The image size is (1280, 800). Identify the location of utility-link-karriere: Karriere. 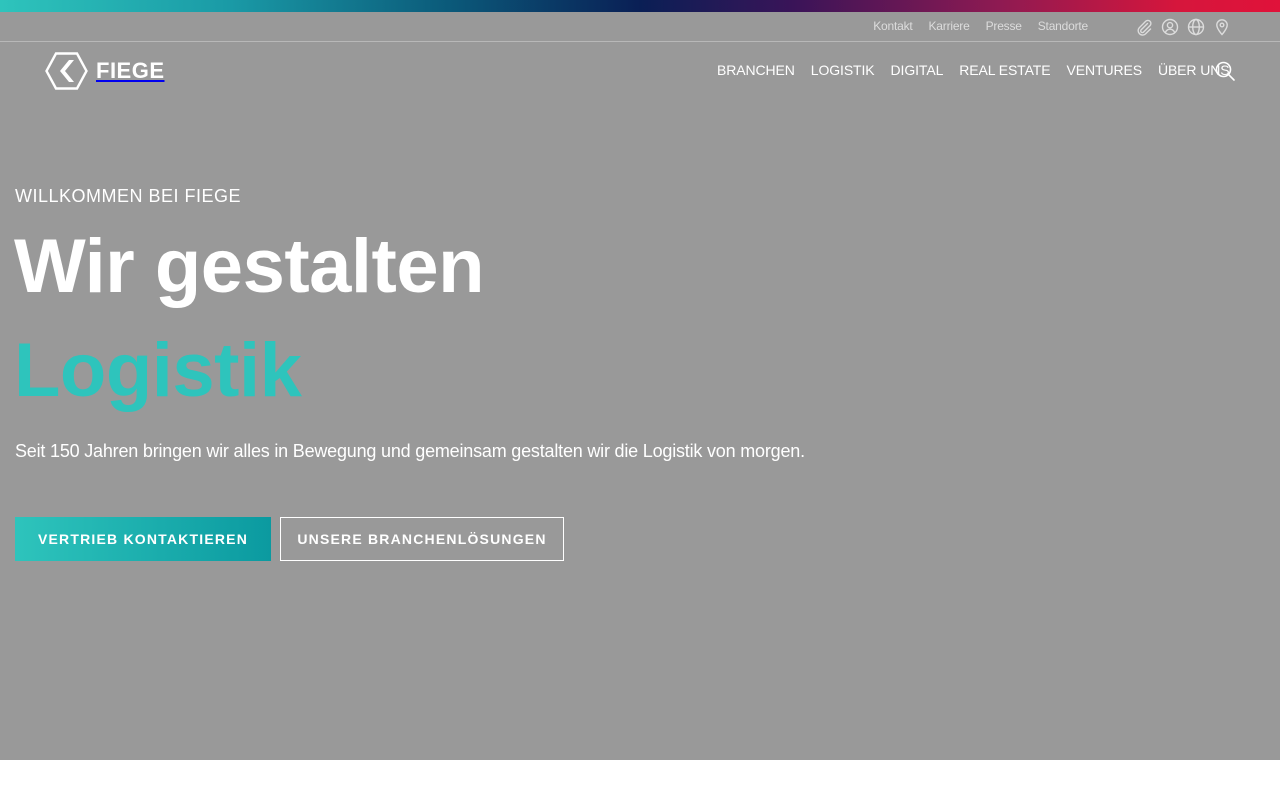
(949, 26).